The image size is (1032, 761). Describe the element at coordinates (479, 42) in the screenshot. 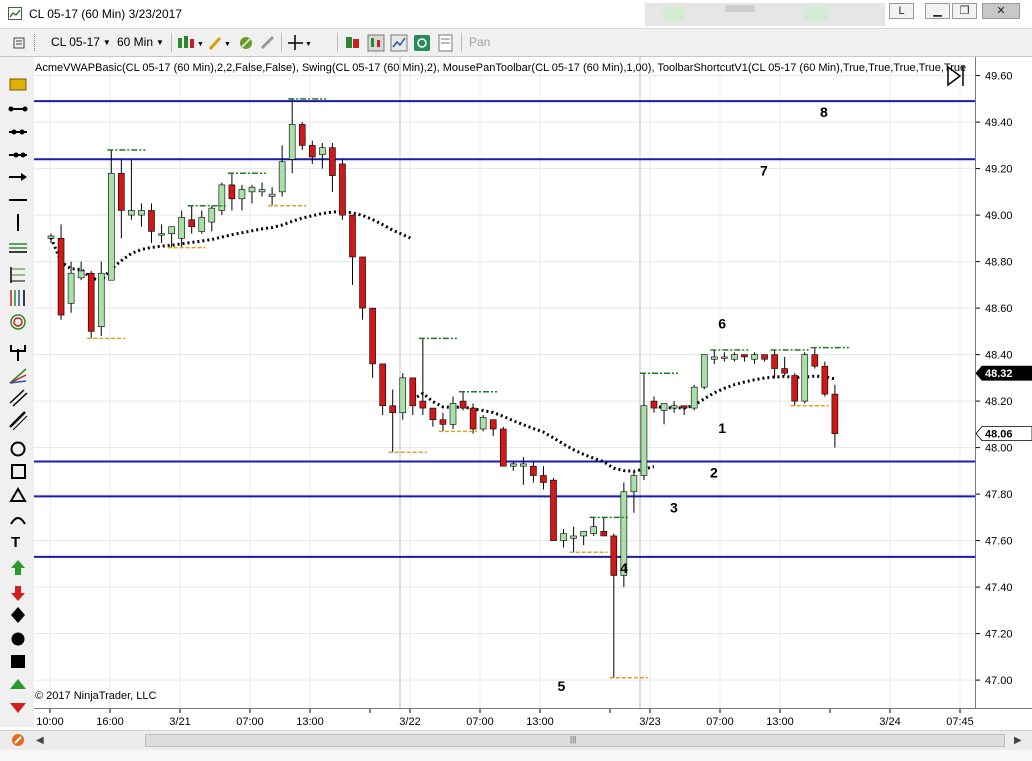

I see `pan-button: Pan` at that location.